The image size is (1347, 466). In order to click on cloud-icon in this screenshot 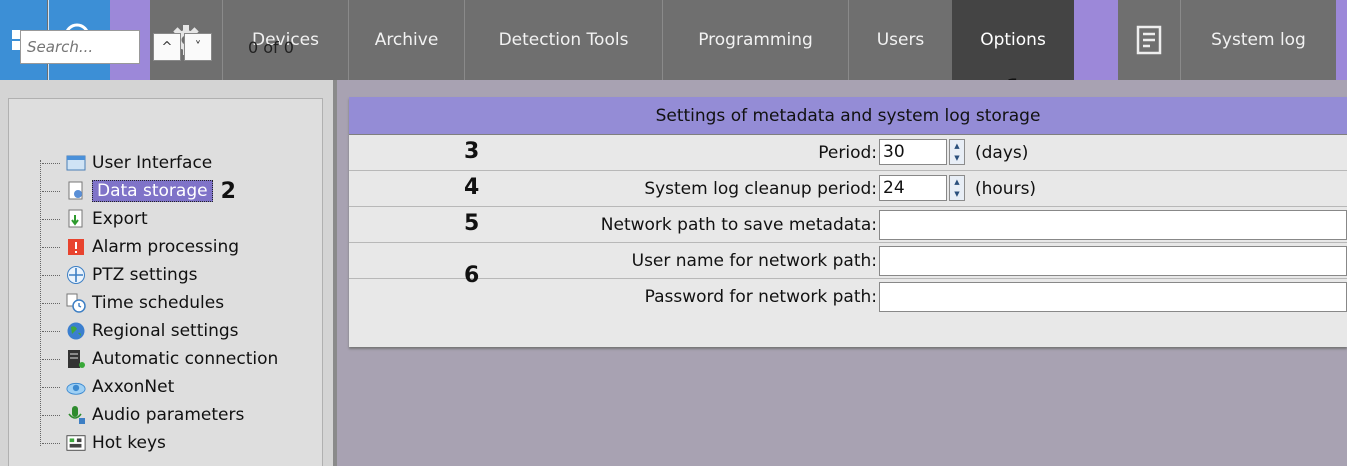, I will do `click(76, 387)`.